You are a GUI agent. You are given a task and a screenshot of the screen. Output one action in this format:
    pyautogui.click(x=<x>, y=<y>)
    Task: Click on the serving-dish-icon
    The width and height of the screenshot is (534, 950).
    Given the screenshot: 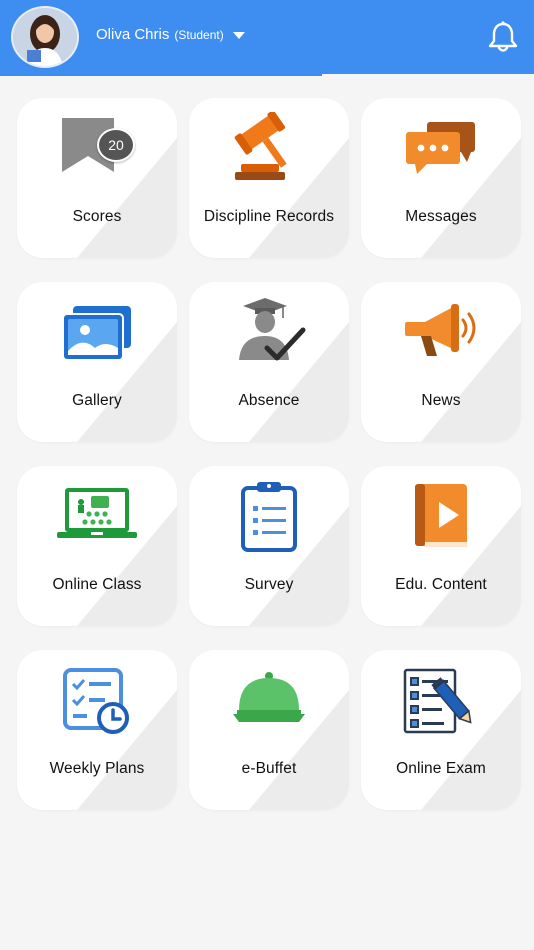 What is the action you would take?
    pyautogui.click(x=269, y=697)
    